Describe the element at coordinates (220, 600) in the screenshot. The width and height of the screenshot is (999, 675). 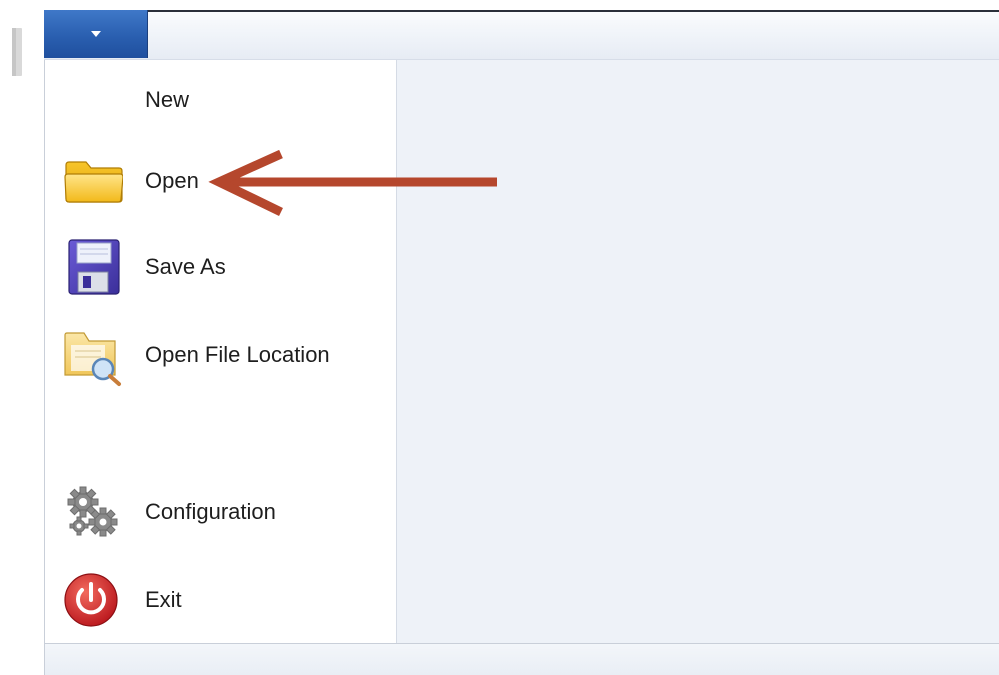
I see `menu-item-exit: Exit` at that location.